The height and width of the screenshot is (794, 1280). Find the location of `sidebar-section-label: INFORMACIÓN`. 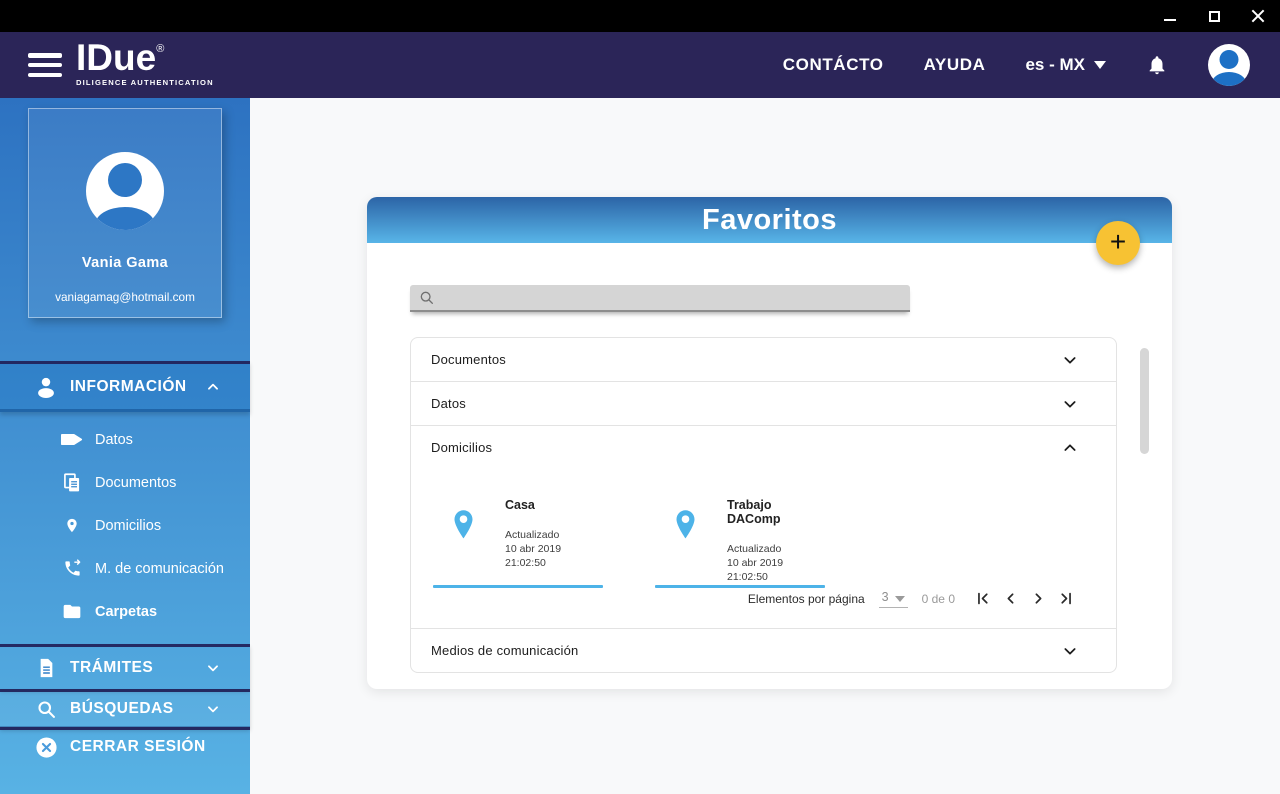

sidebar-section-label: INFORMACIÓN is located at coordinates (128, 386).